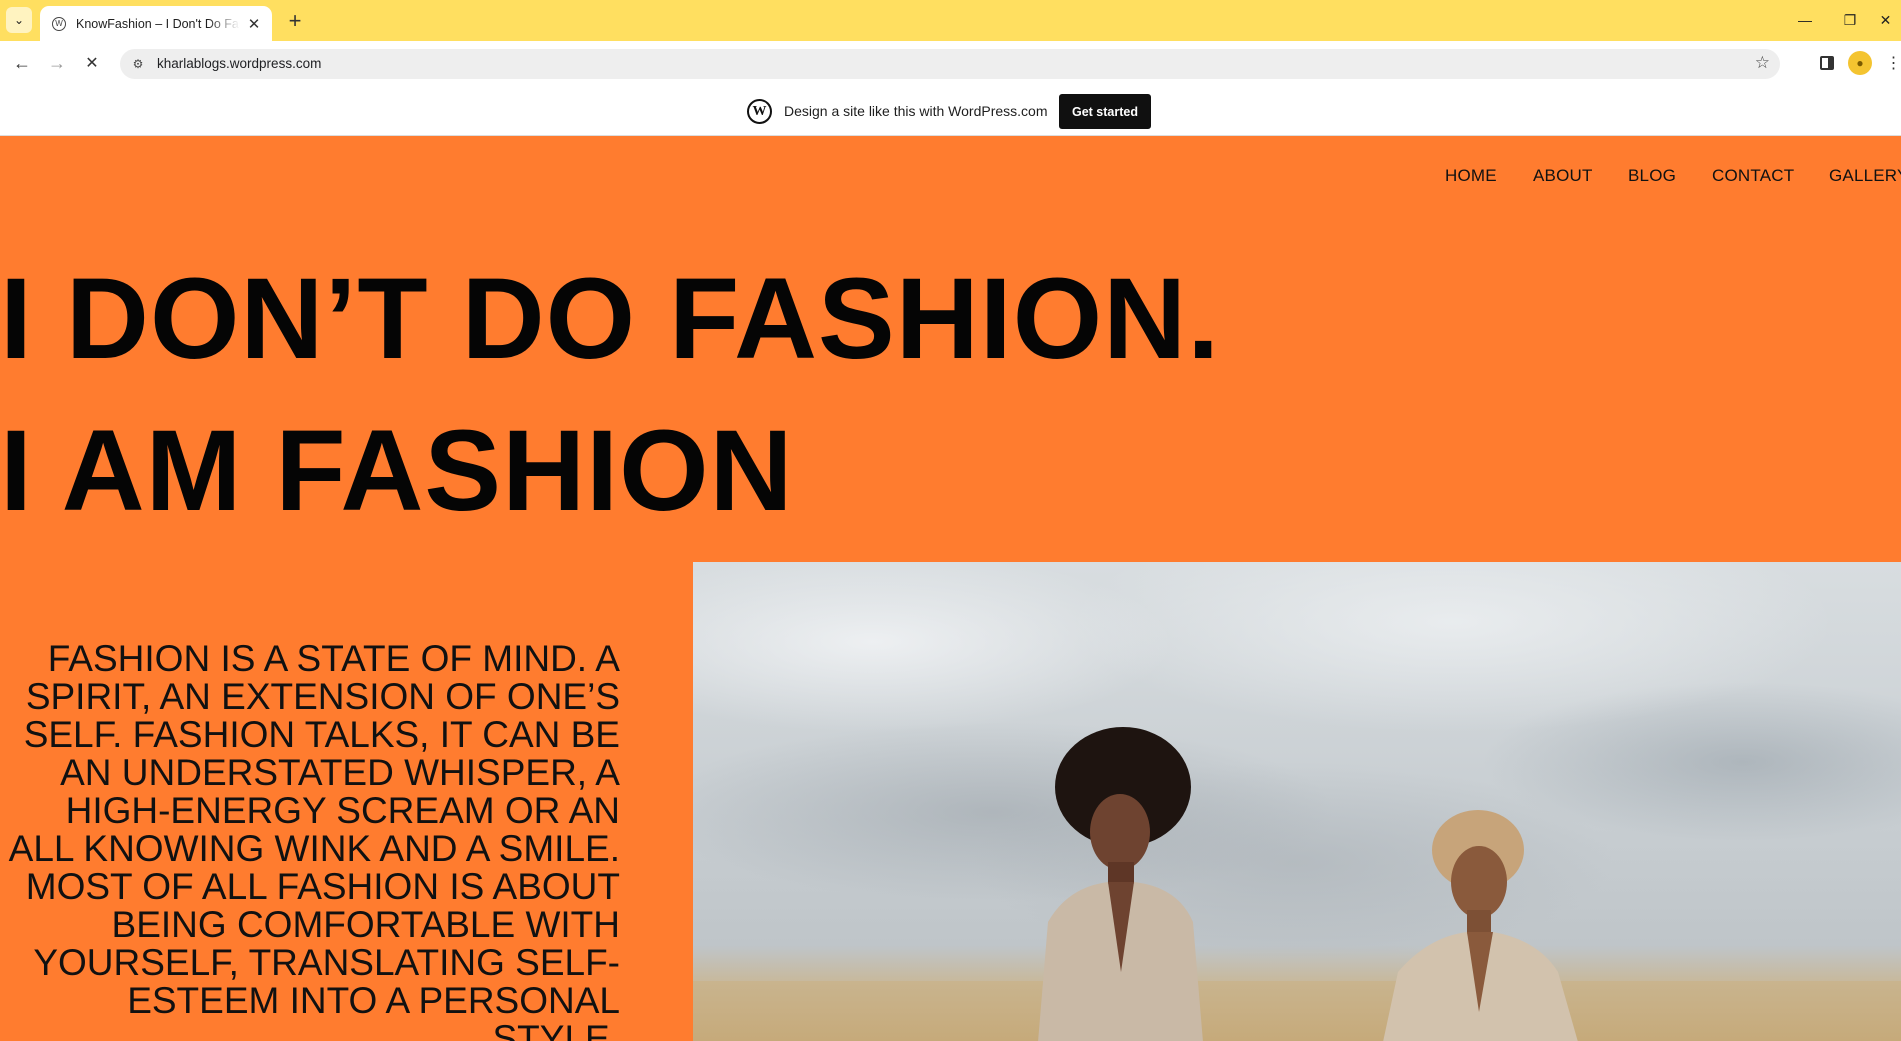 The height and width of the screenshot is (1041, 1901). I want to click on hero-heading-line2: I AM FASHION, so click(397, 471).